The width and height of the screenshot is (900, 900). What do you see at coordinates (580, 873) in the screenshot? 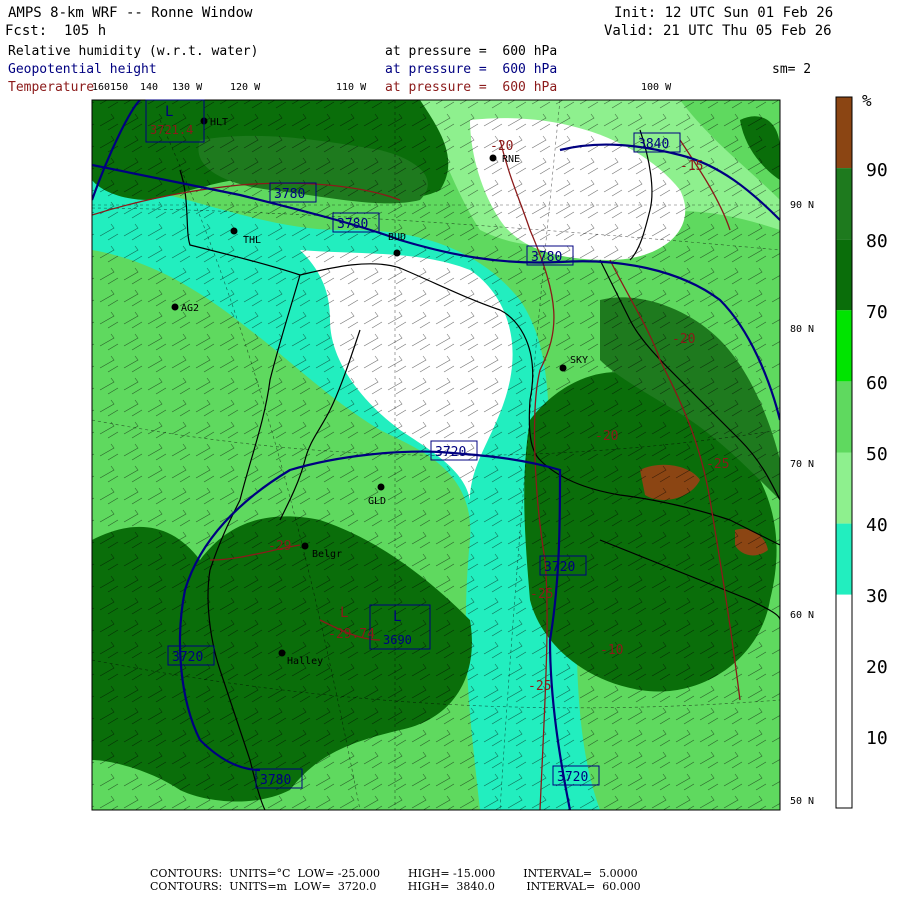
I see `footer-interval: INTERVAL= 5.0000` at bounding box center [580, 873].